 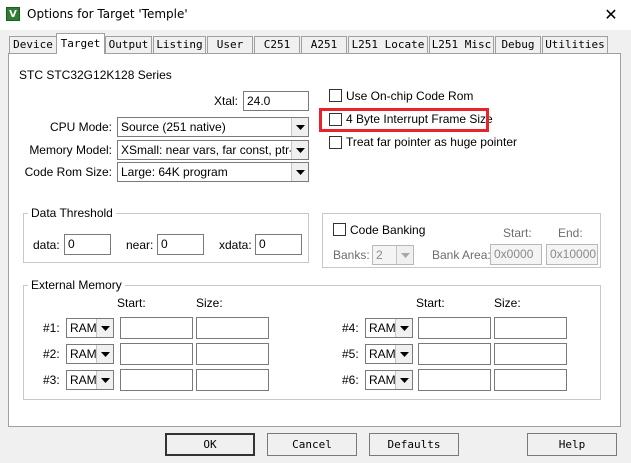 What do you see at coordinates (414, 444) in the screenshot?
I see `defaults-button: Defaults` at bounding box center [414, 444].